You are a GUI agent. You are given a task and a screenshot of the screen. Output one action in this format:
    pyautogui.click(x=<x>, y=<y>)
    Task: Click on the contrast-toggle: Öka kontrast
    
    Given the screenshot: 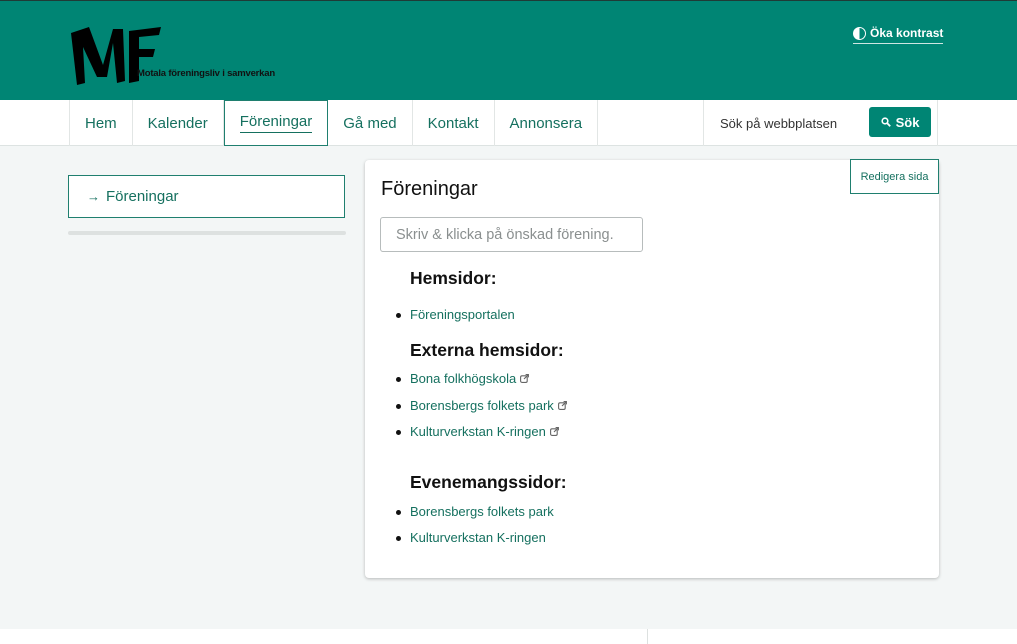 What is the action you would take?
    pyautogui.click(x=898, y=35)
    